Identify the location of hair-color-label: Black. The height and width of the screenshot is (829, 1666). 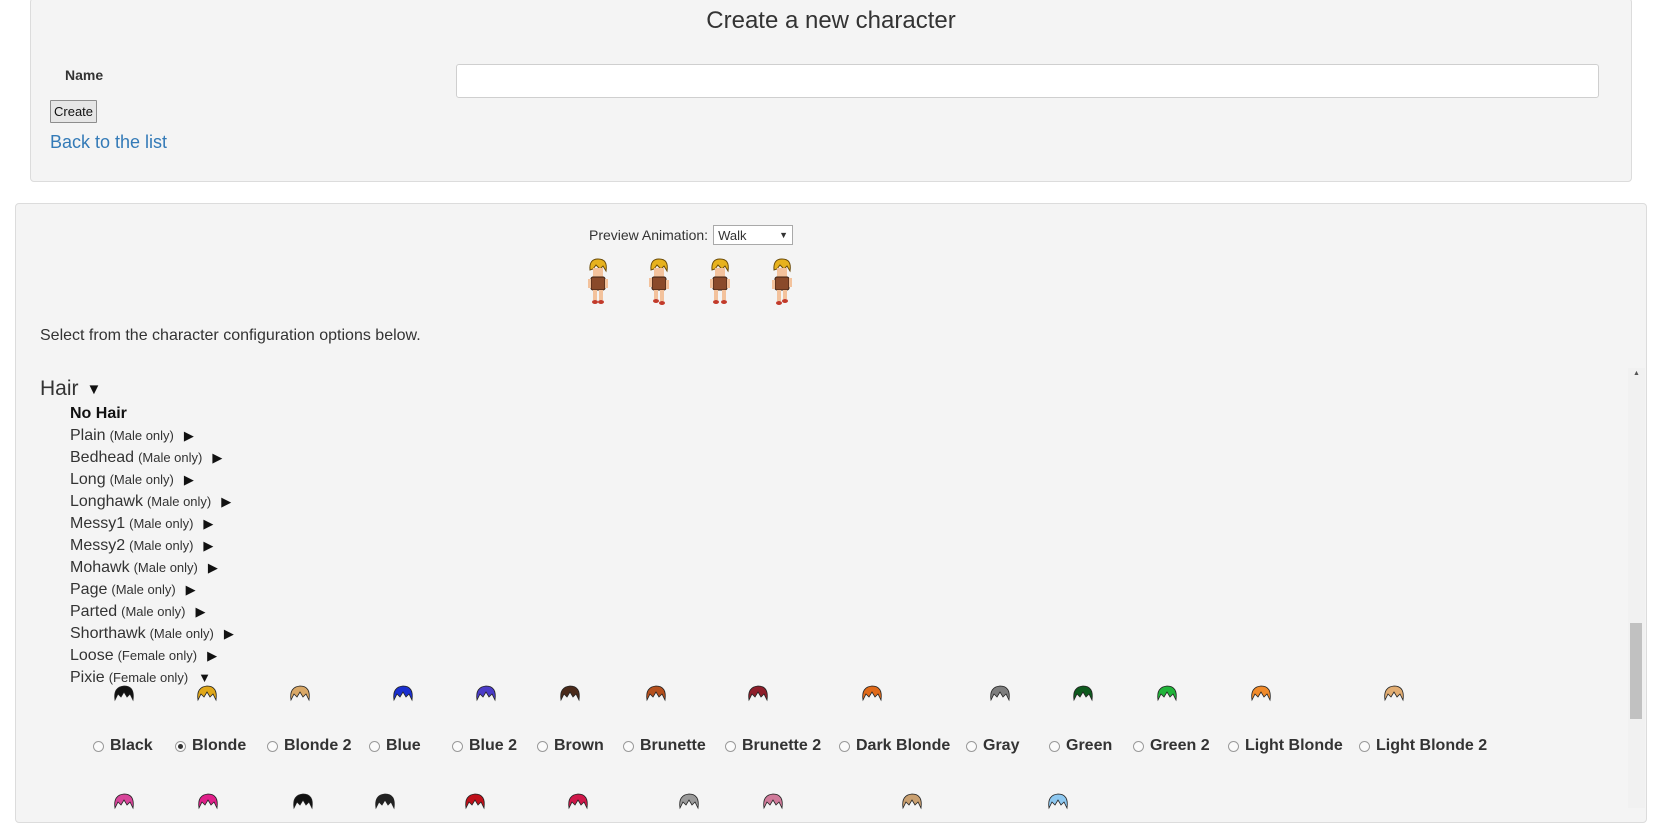
(131, 745).